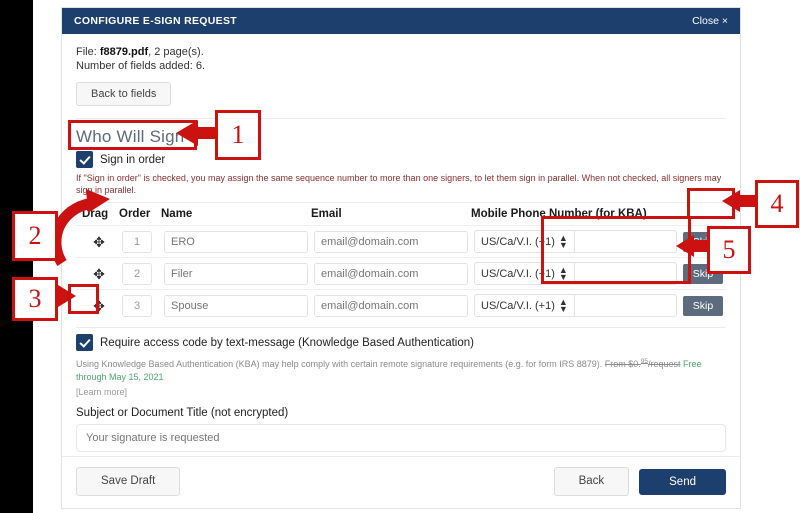 Image resolution: width=800 pixels, height=513 pixels. I want to click on skip-cell: Skip, so click(703, 305).